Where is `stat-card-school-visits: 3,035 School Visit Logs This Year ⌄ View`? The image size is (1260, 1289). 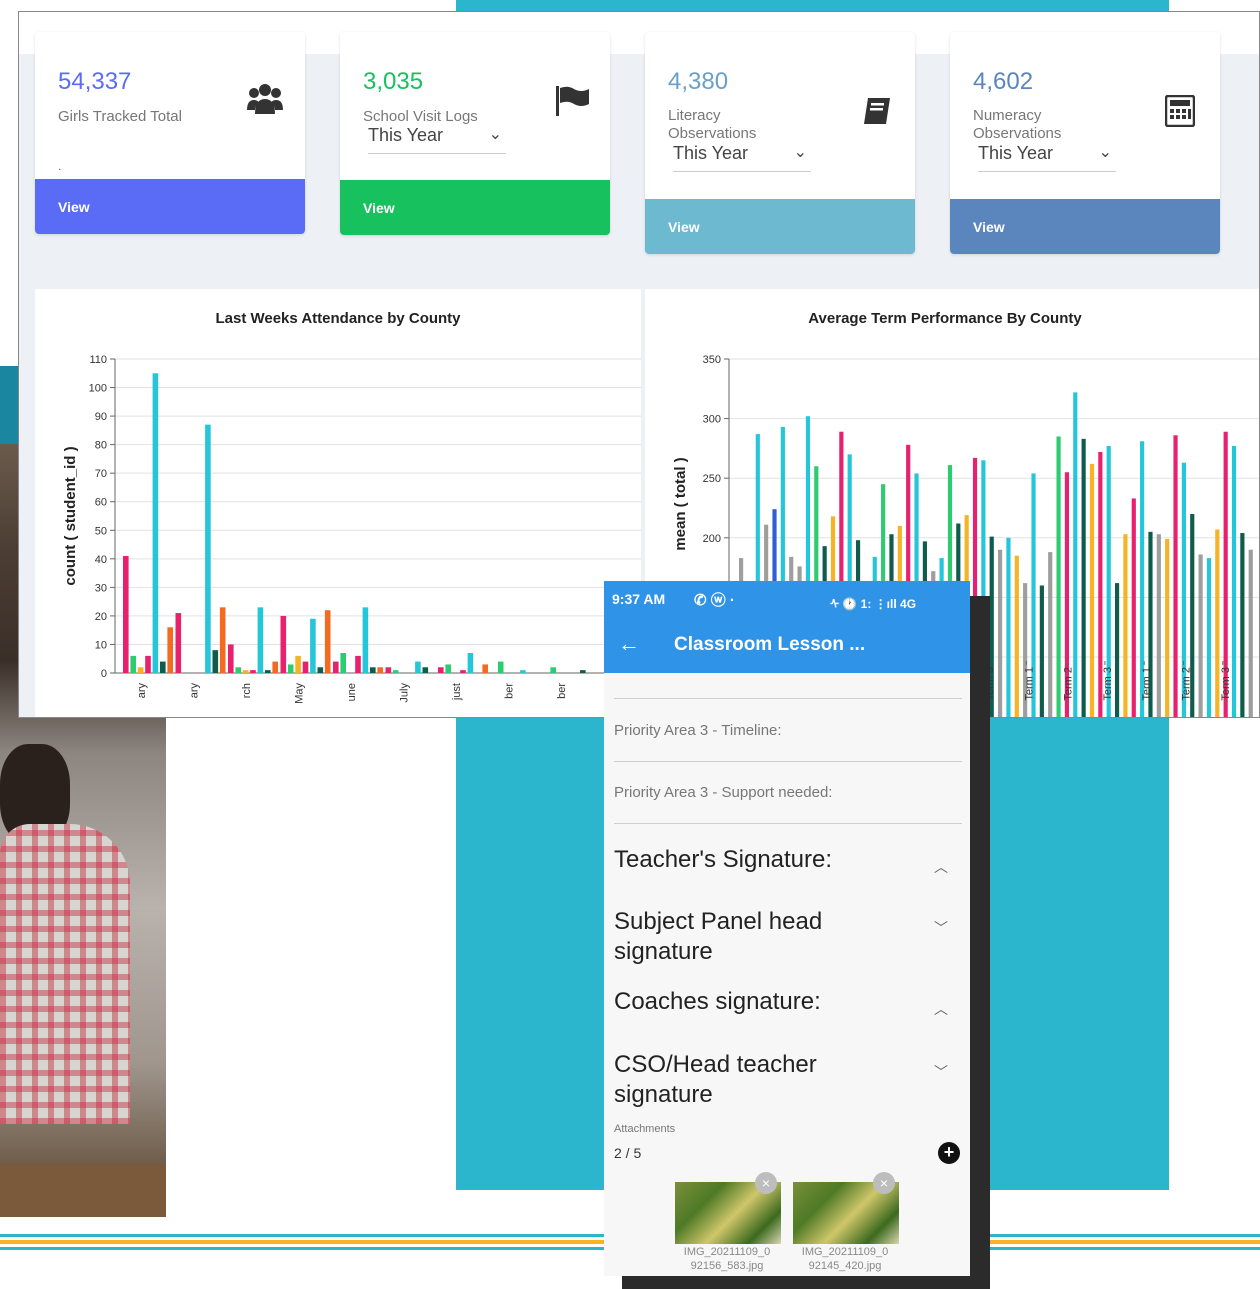 stat-card-school-visits: 3,035 School Visit Logs This Year ⌄ View is located at coordinates (475, 133).